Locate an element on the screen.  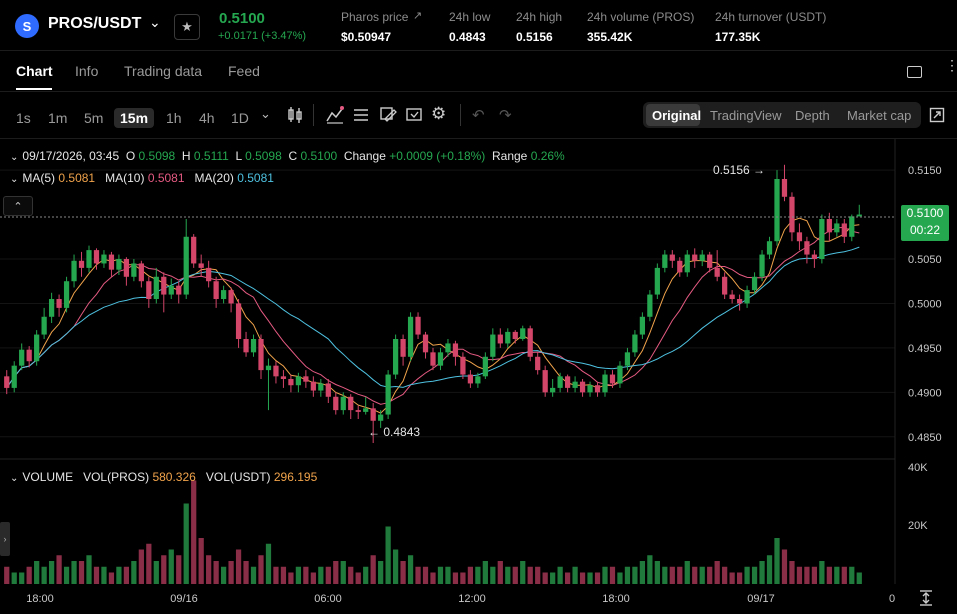
timeframe-dropdown-icon: ⌄ is located at coordinates (265, 114).